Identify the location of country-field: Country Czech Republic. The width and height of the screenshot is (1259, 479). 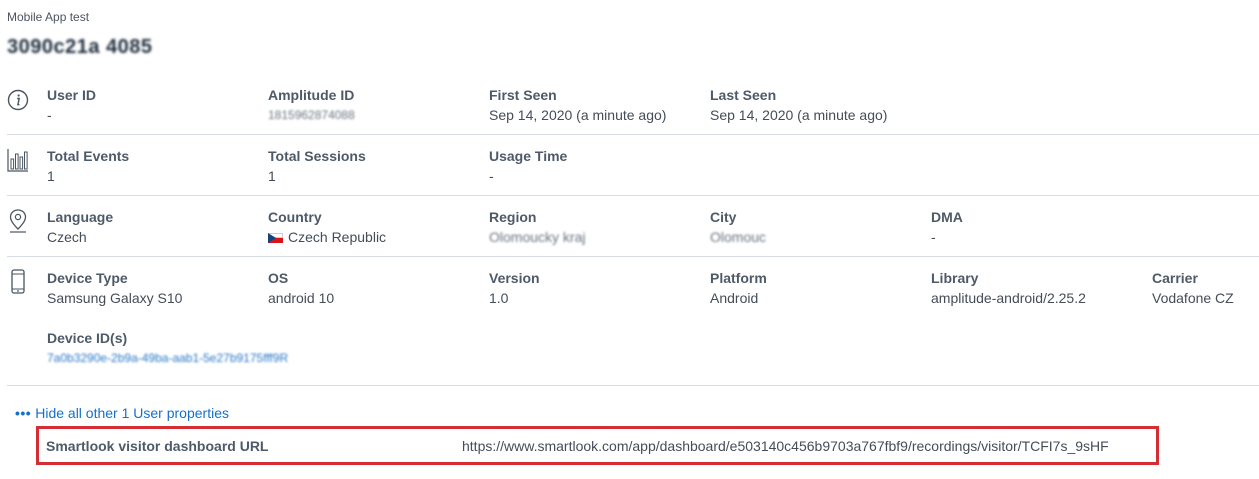
(373, 227).